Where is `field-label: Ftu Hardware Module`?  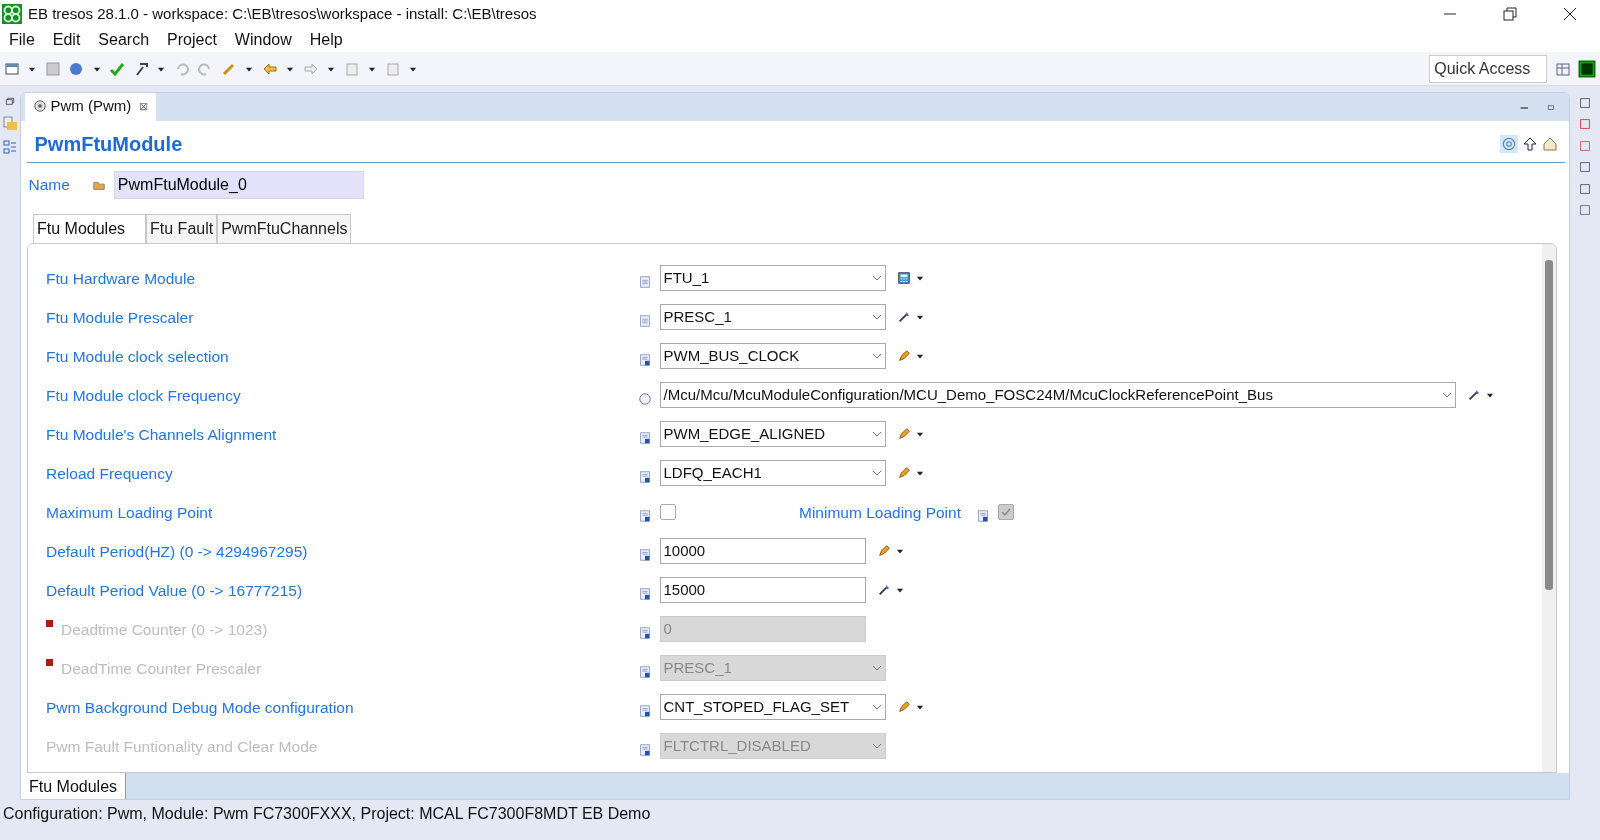
field-label: Ftu Hardware Module is located at coordinates (121, 278).